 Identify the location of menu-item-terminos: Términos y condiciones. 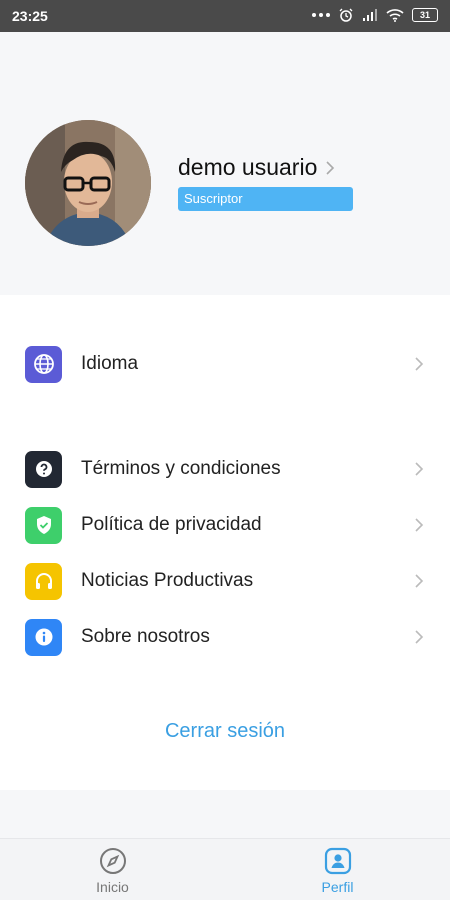
(225, 469).